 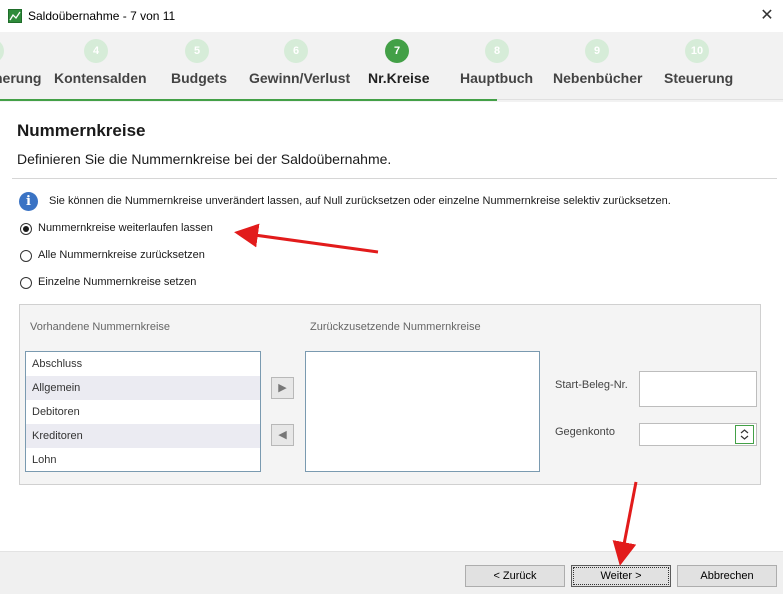 I want to click on wizard-step-3: herung, so click(x=25, y=67).